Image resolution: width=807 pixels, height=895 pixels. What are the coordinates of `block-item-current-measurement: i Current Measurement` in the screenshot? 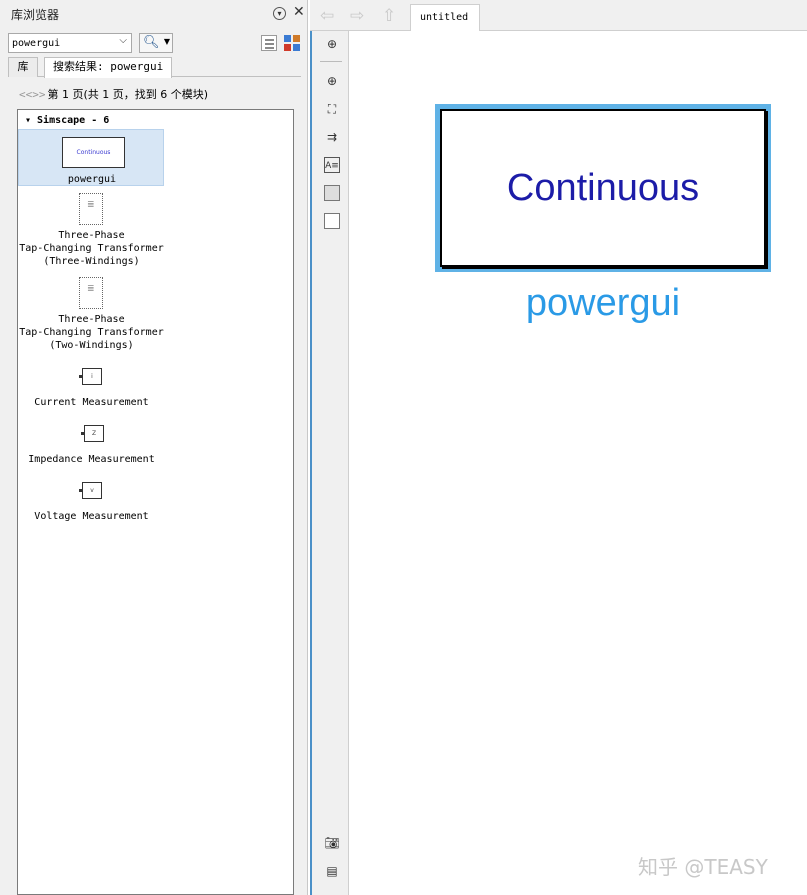 It's located at (91, 388).